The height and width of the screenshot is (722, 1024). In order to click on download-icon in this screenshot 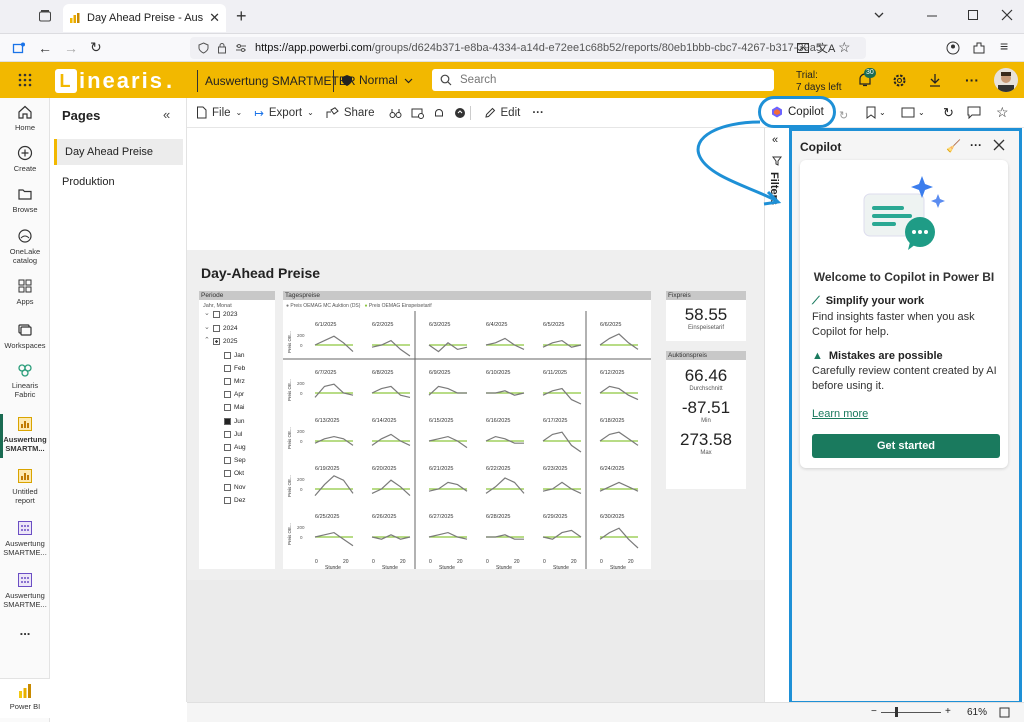, I will do `click(935, 80)`.